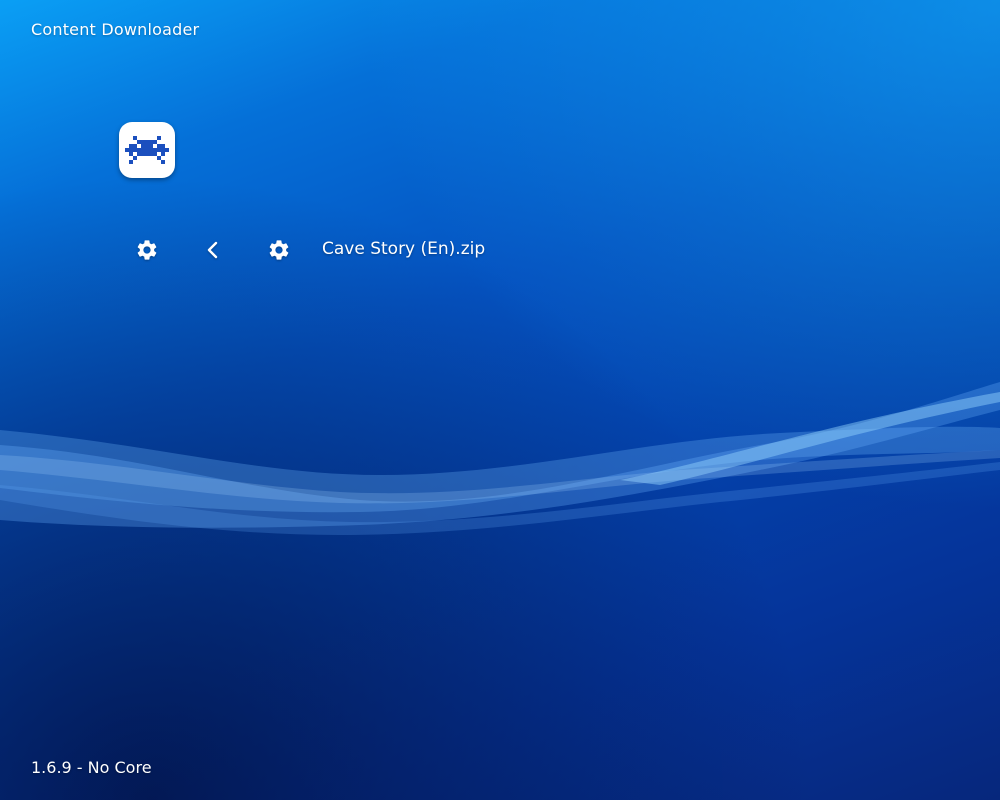 The image size is (1000, 800). I want to click on retroarch-logo, so click(147, 150).